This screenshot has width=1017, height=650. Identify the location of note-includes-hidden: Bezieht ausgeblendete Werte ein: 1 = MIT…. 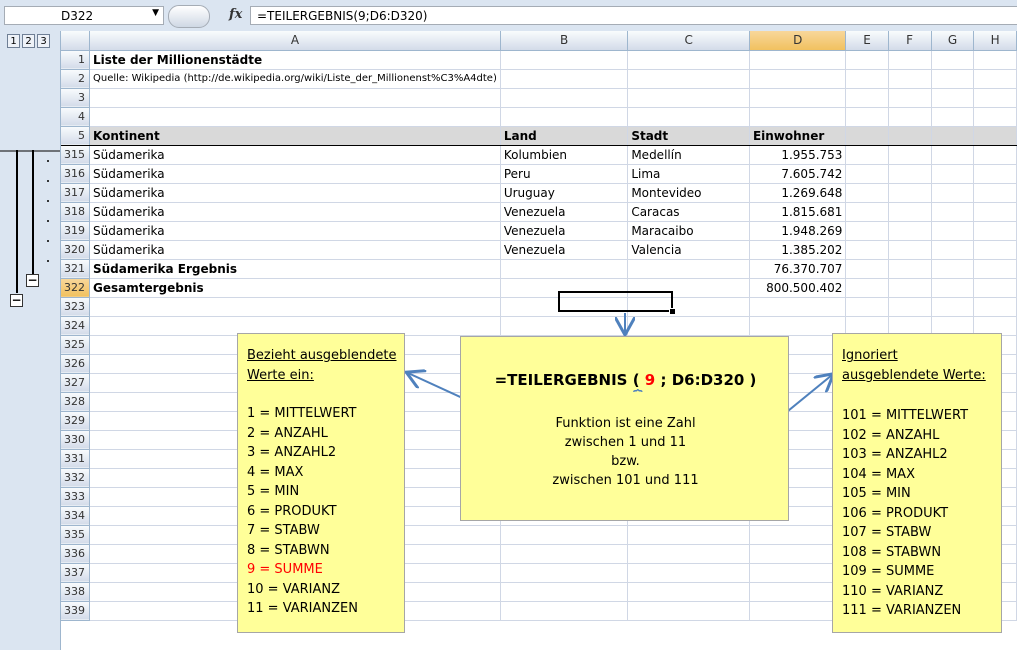
(321, 483).